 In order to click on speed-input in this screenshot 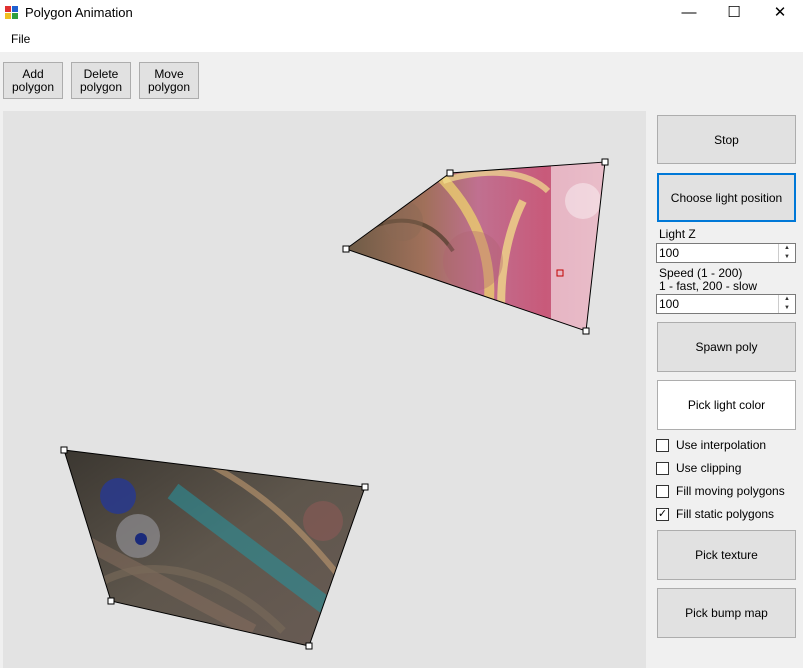, I will do `click(718, 304)`.